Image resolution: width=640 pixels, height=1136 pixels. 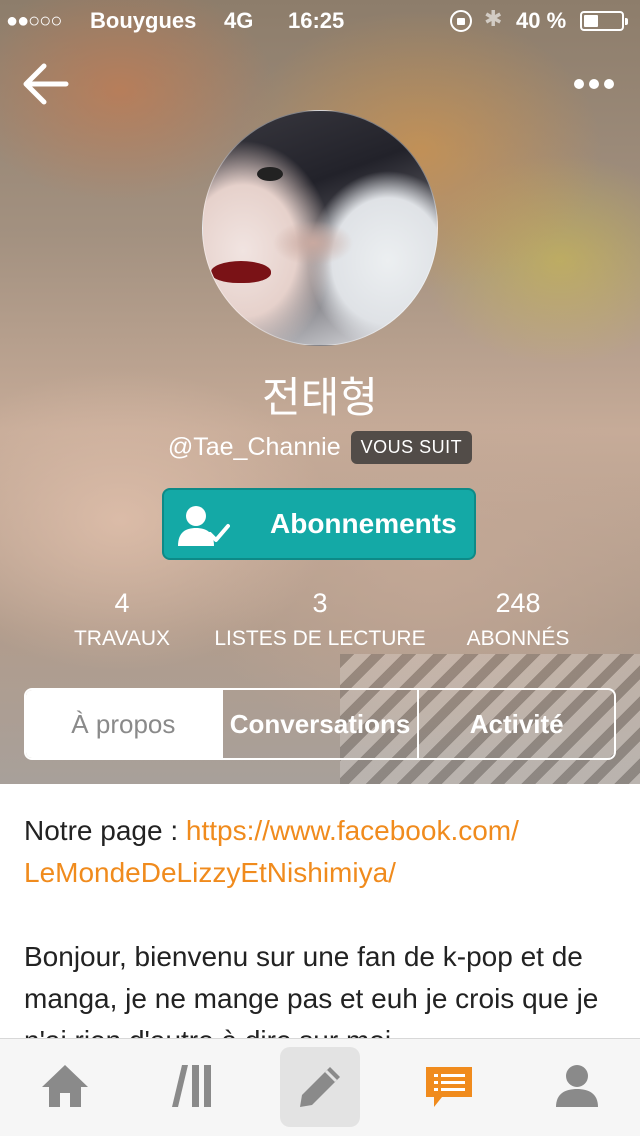 I want to click on write-icon, so click(x=320, y=1087).